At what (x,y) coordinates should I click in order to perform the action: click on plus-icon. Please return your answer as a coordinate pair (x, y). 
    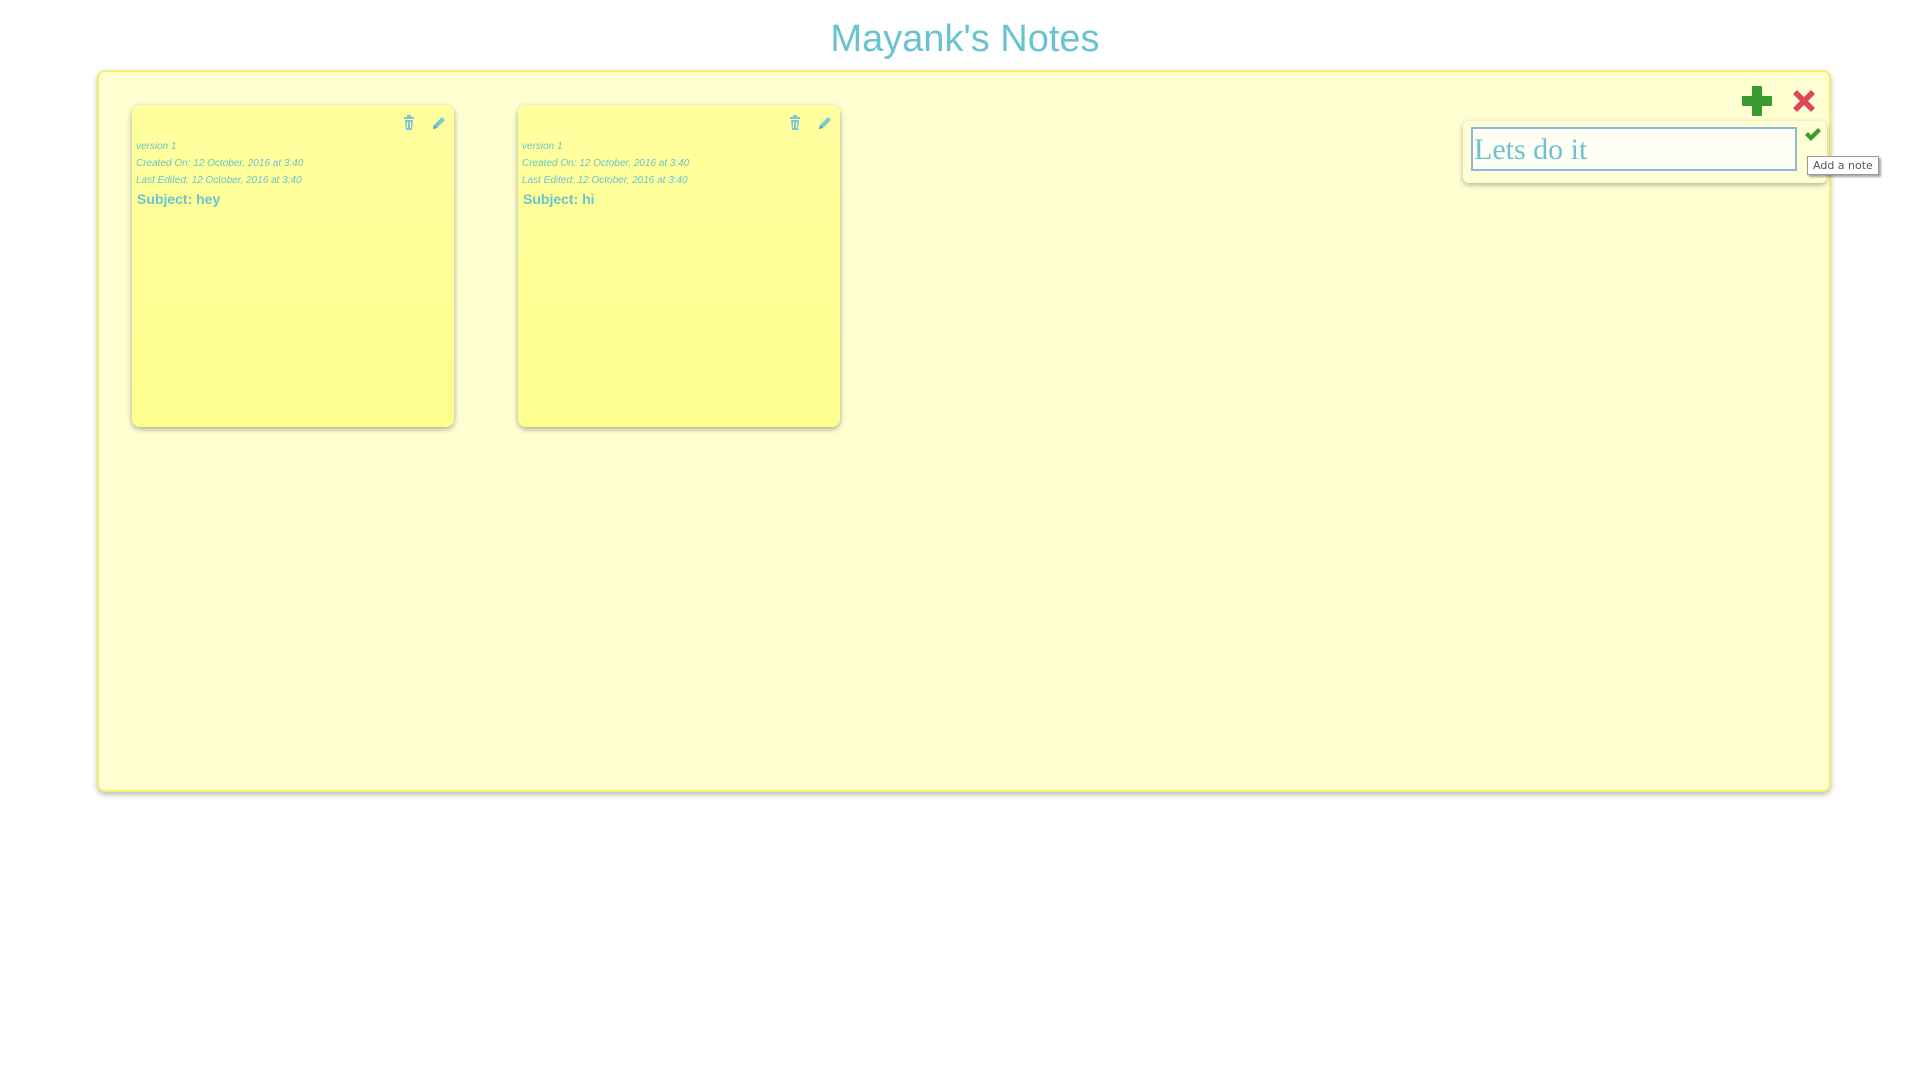
    Looking at the image, I should click on (1757, 101).